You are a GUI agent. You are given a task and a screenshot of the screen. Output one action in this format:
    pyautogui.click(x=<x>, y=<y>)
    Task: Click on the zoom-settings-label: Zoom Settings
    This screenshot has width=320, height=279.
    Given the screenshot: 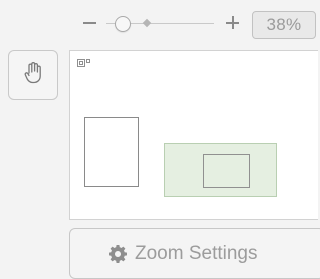 What is the action you would take?
    pyautogui.click(x=196, y=253)
    